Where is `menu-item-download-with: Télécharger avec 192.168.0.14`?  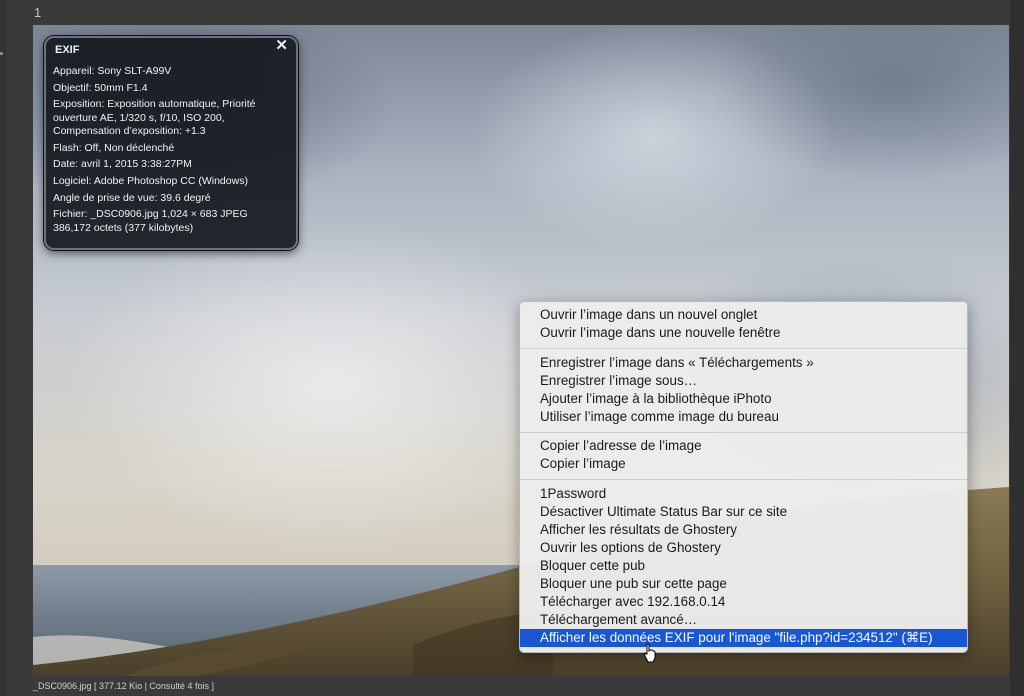
menu-item-download-with: Télécharger avec 192.168.0.14 is located at coordinates (743, 602).